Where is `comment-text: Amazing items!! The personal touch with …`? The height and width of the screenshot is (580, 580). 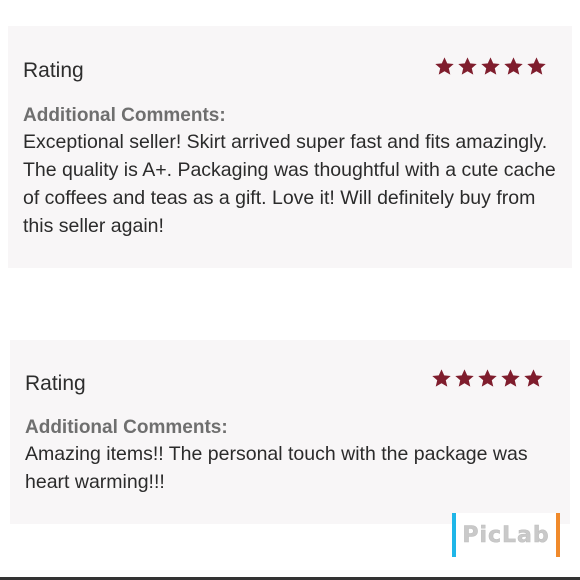 comment-text: Amazing items!! The personal touch with … is located at coordinates (276, 468).